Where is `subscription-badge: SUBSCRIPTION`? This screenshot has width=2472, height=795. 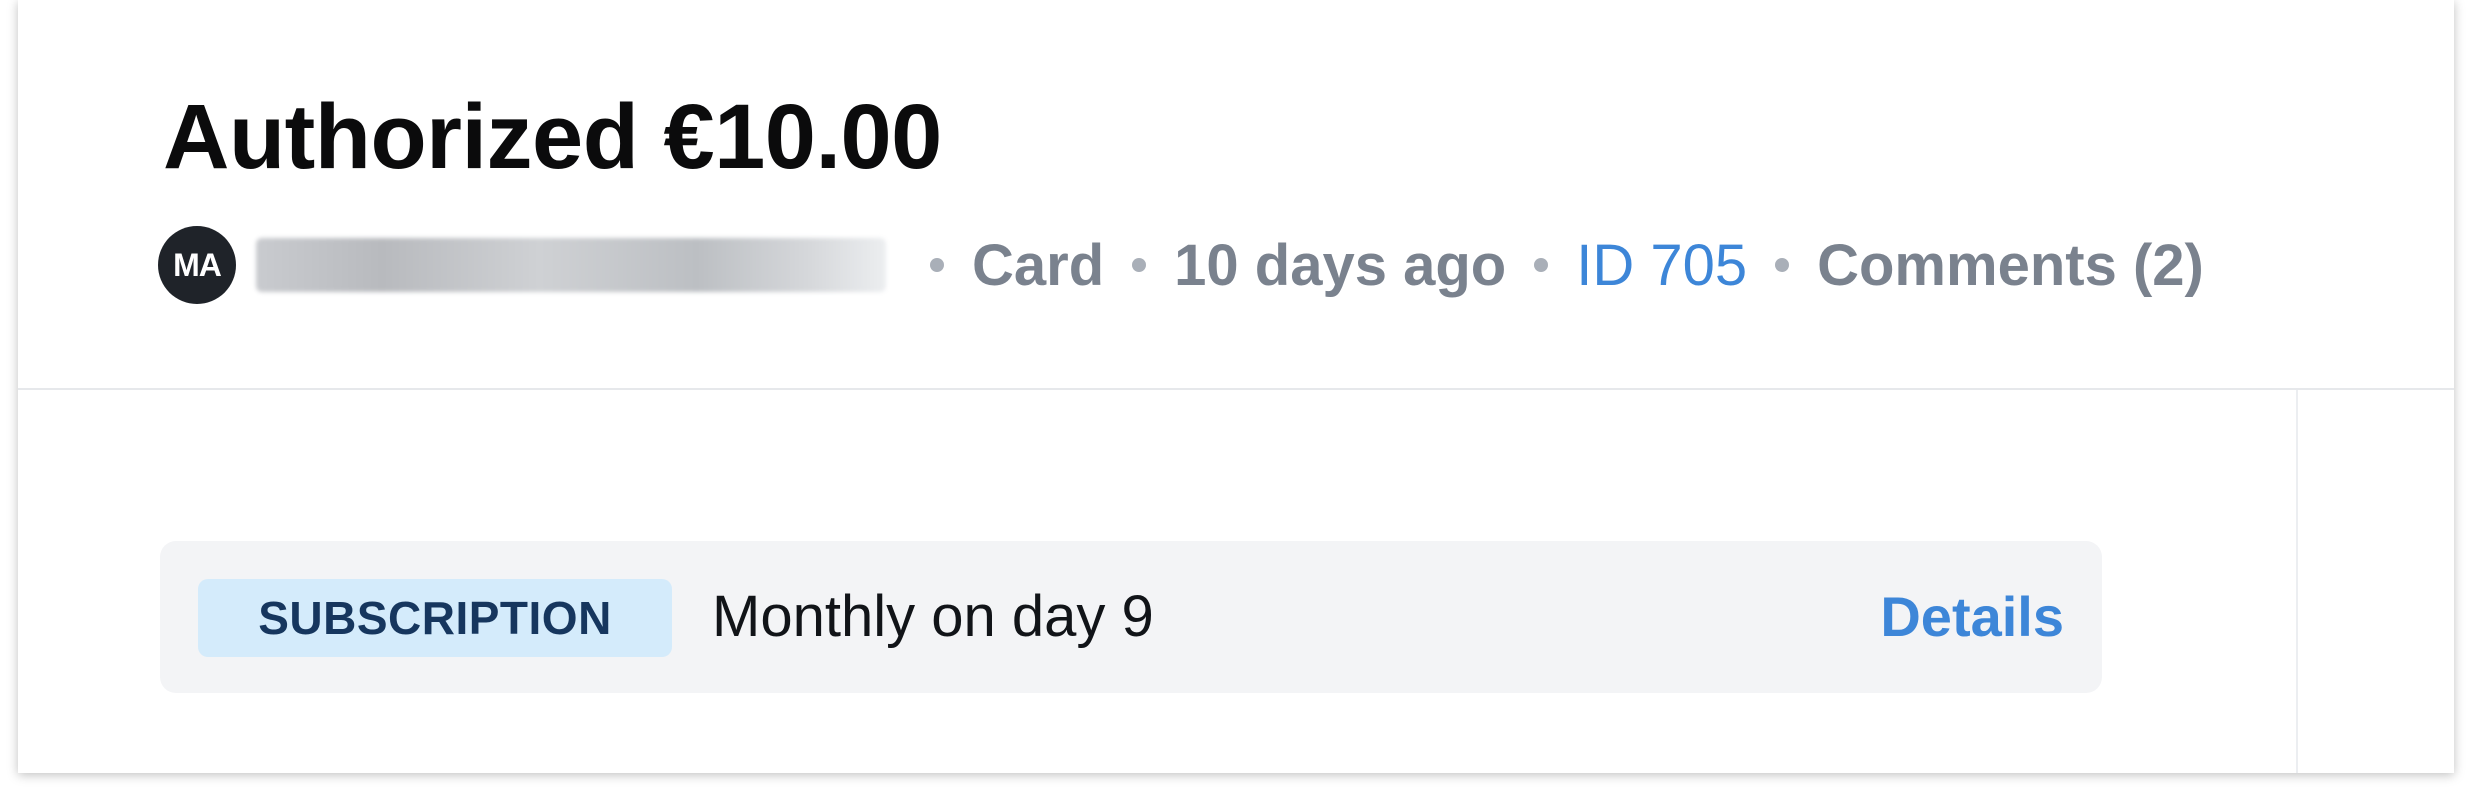
subscription-badge: SUBSCRIPTION is located at coordinates (435, 618).